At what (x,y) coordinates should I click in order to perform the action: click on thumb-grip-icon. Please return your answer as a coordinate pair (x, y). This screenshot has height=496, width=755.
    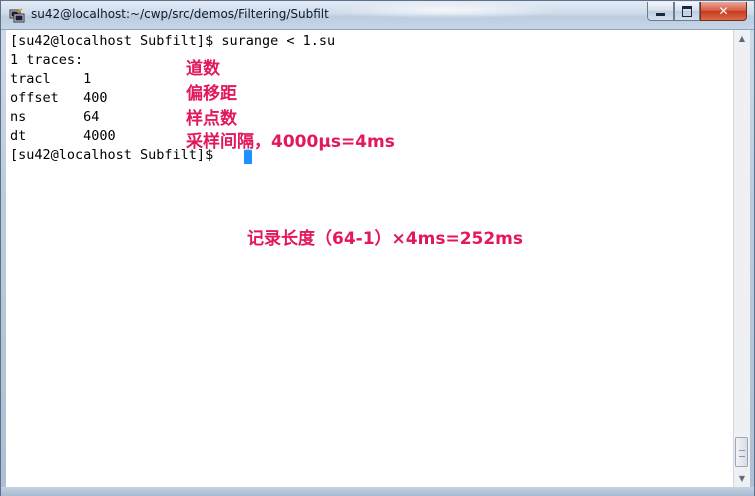
    Looking at the image, I should click on (742, 453).